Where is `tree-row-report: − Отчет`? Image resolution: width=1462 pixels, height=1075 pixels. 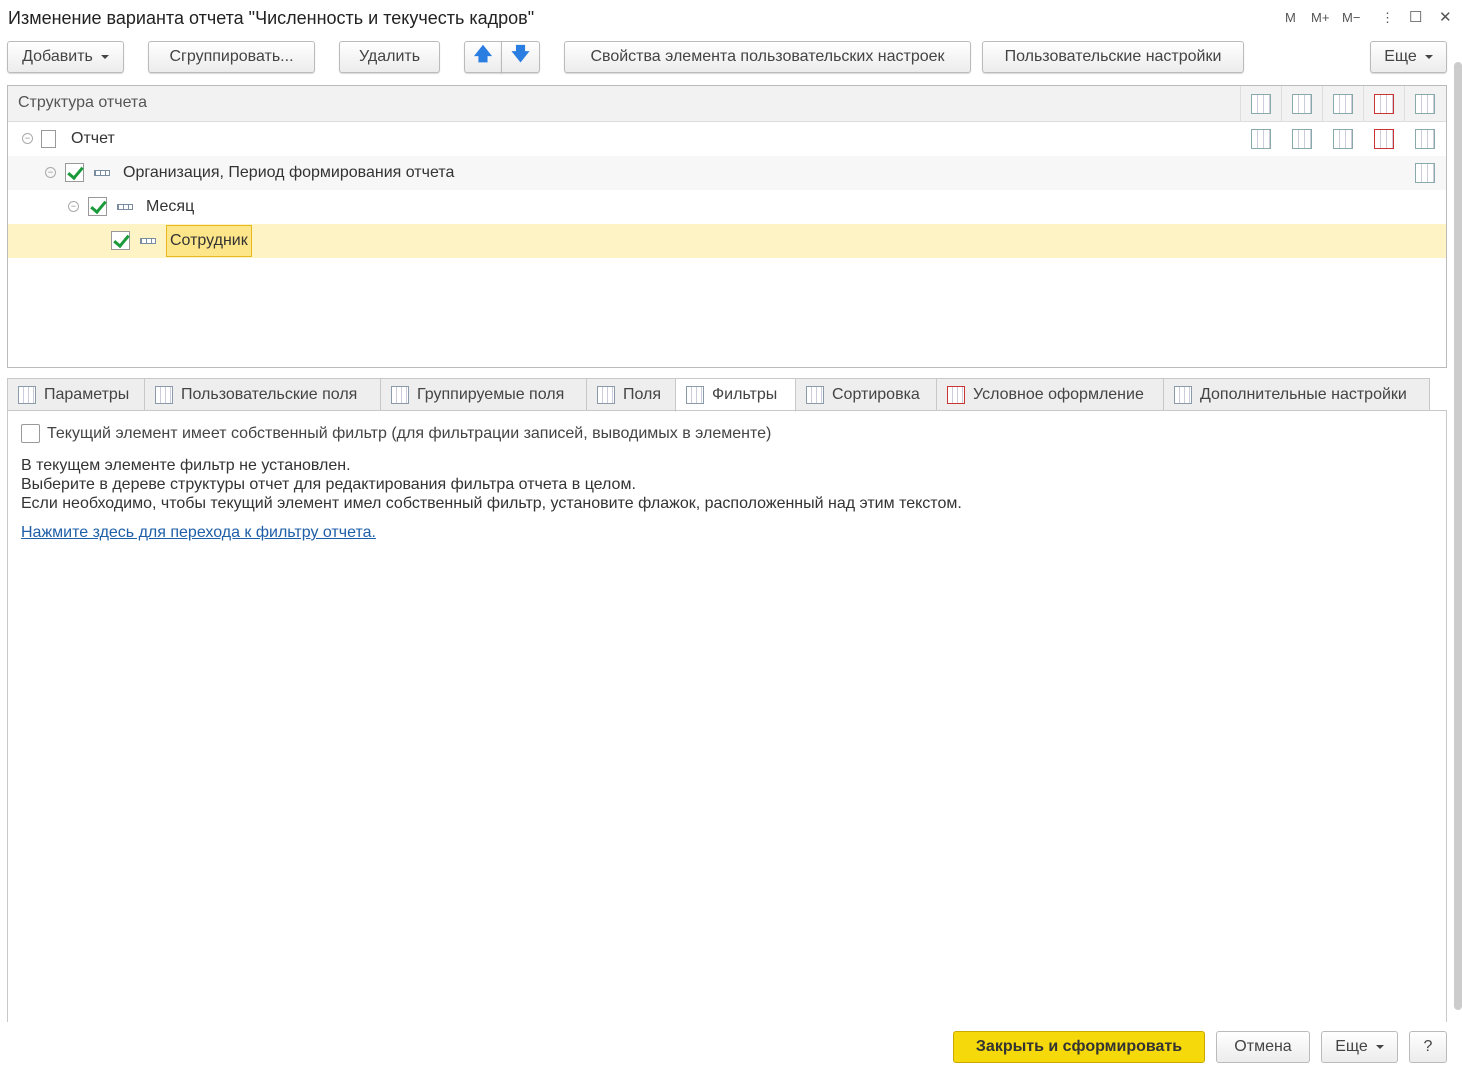 tree-row-report: − Отчет is located at coordinates (727, 139).